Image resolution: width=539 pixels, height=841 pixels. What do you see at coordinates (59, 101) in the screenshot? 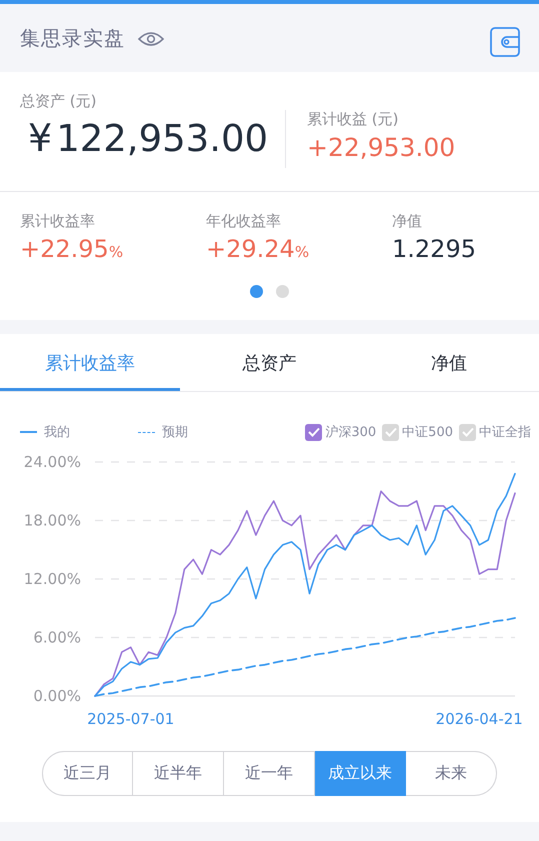
I see `total-assets-label: 总资产 (元)` at bounding box center [59, 101].